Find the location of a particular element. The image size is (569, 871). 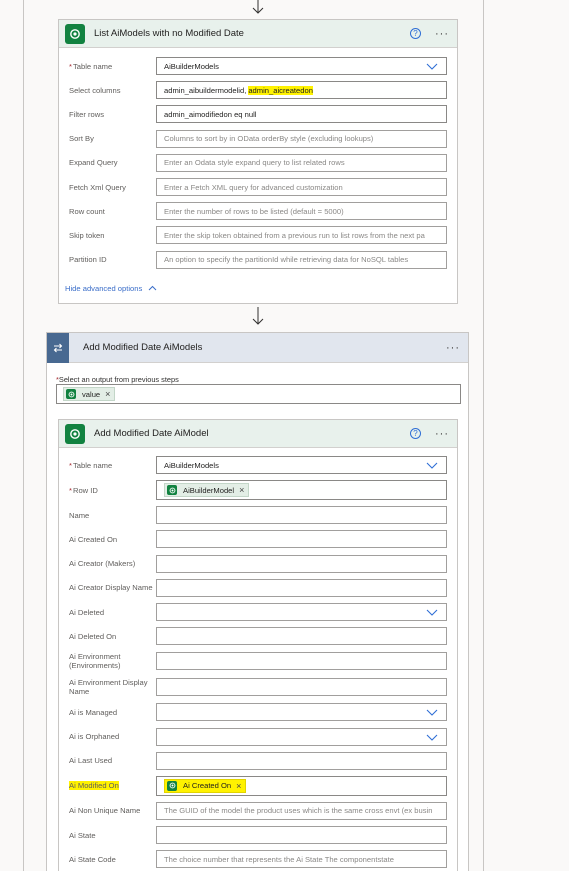

field-row-ai-last-used: Ai Last Used is located at coordinates (258, 761).